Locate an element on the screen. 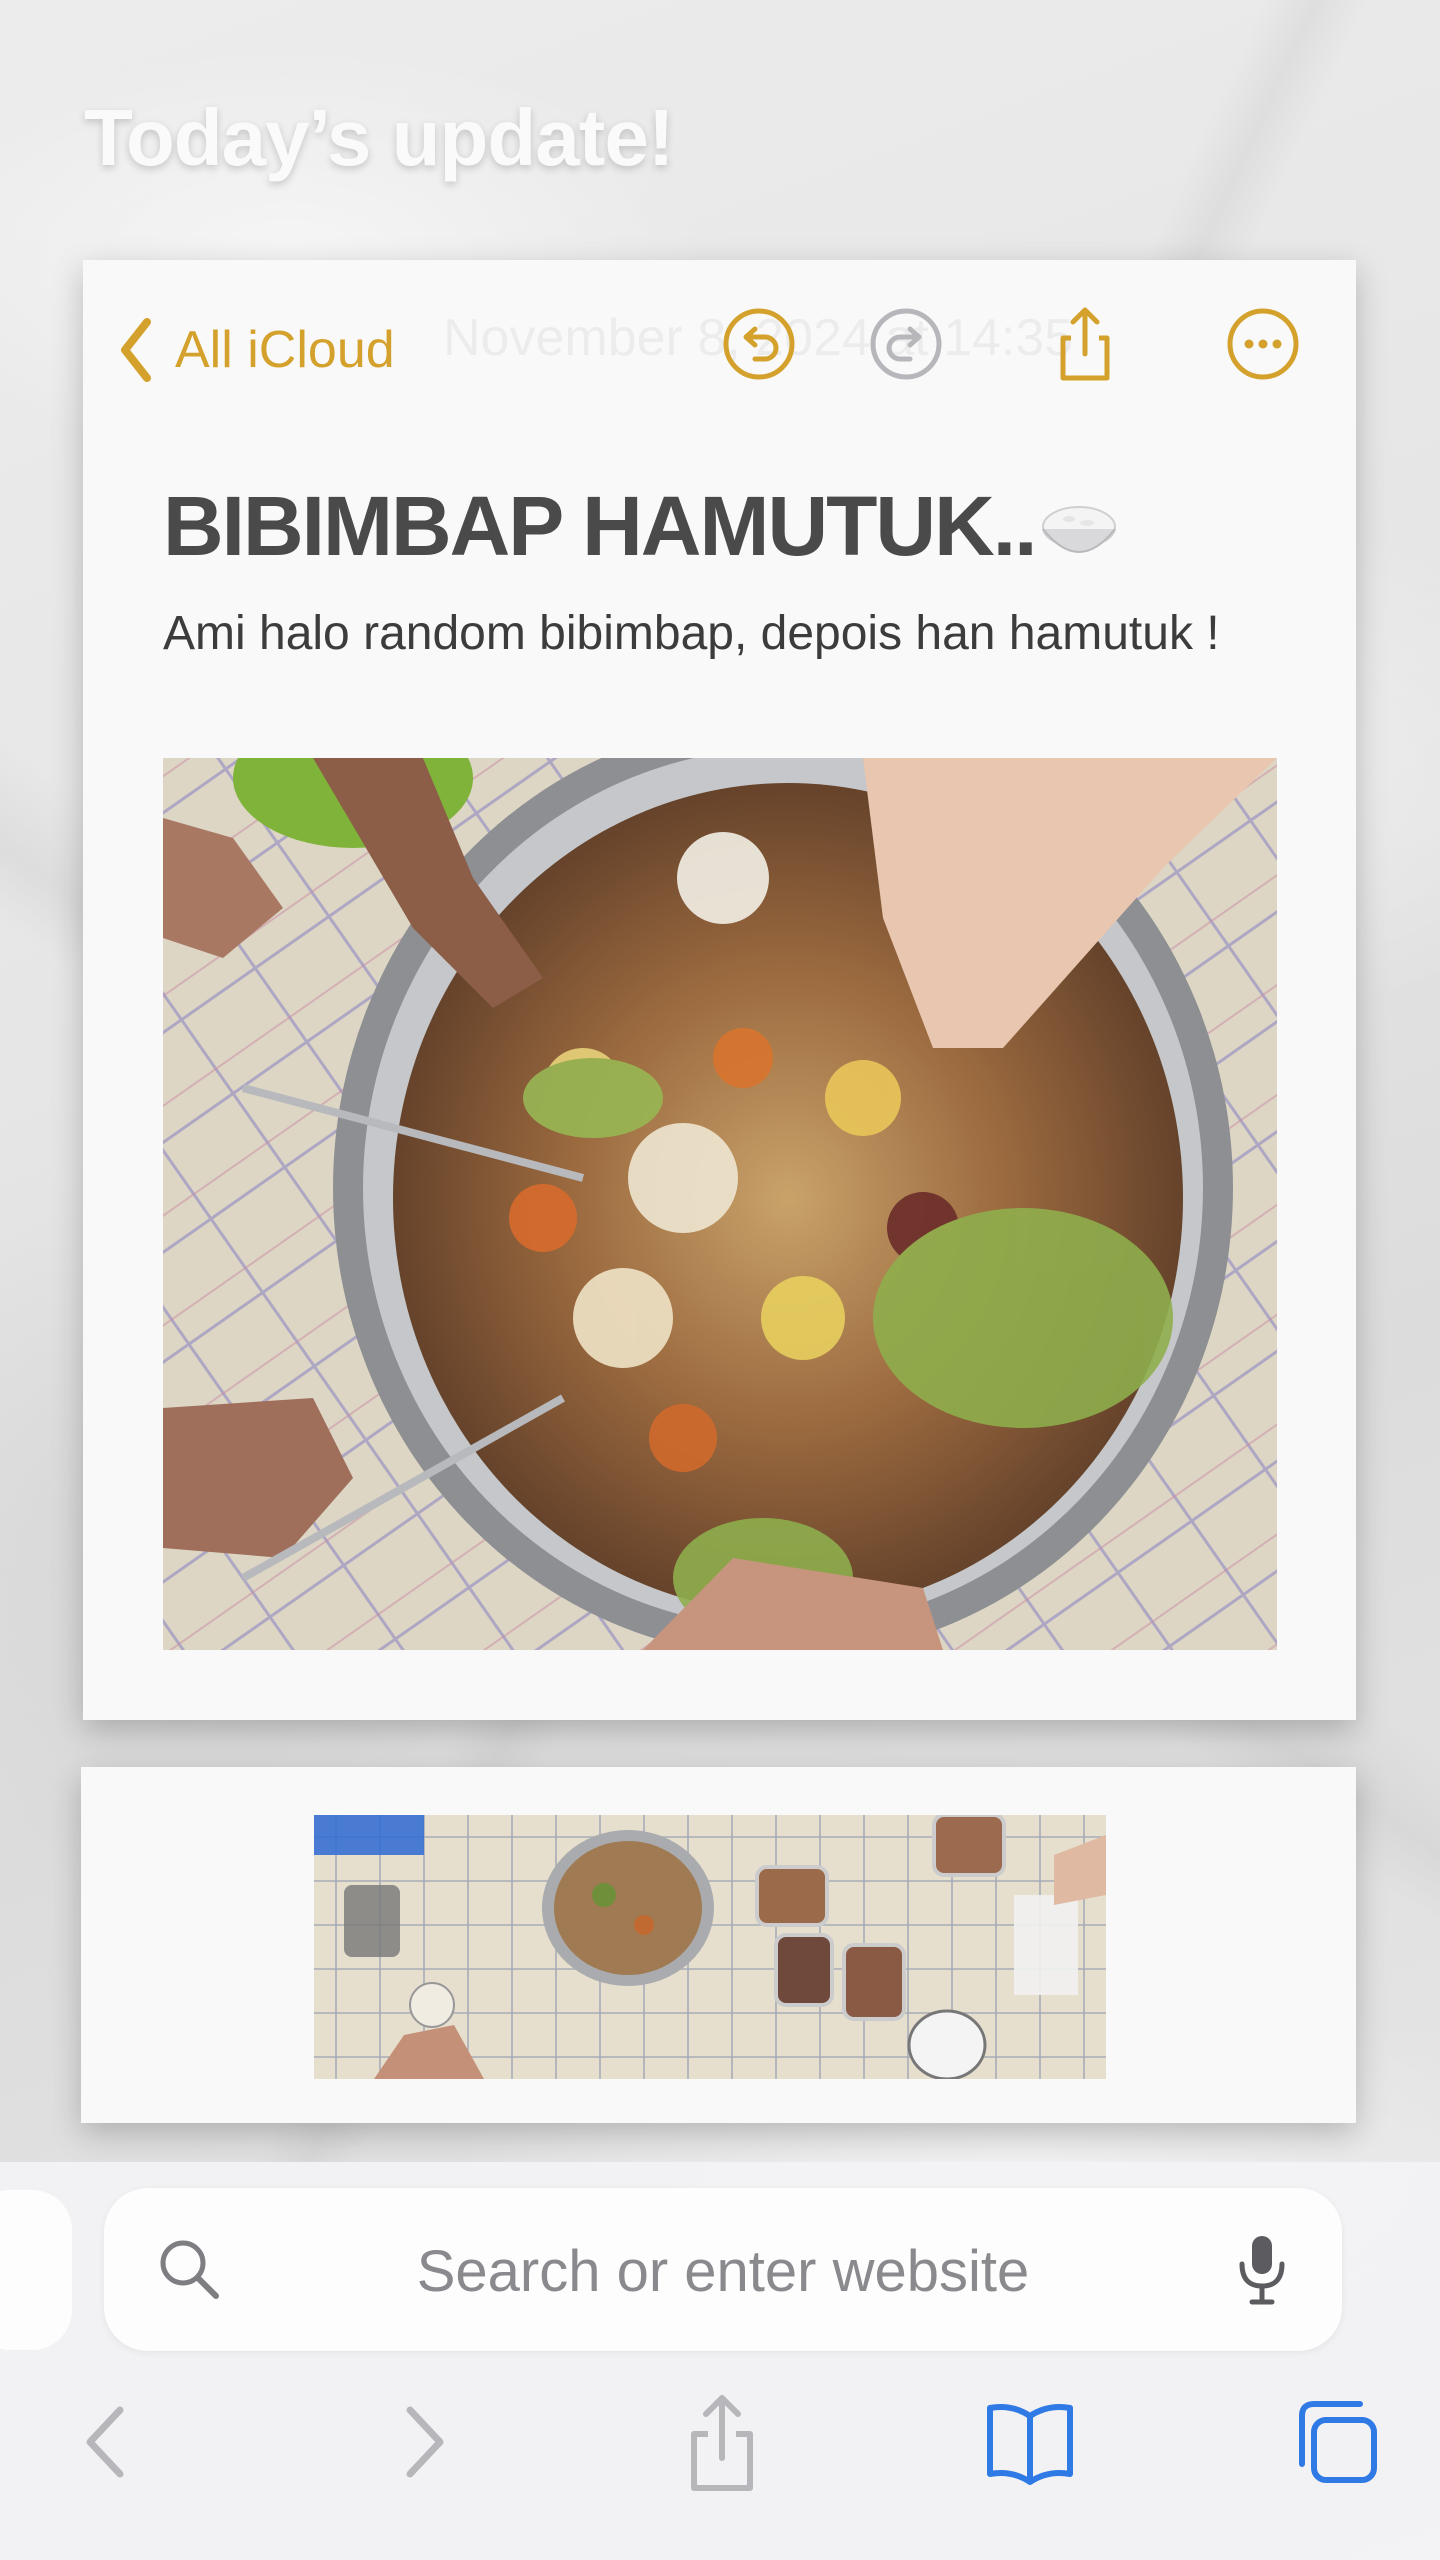 The image size is (1440, 2560). more-icon is located at coordinates (1263, 344).